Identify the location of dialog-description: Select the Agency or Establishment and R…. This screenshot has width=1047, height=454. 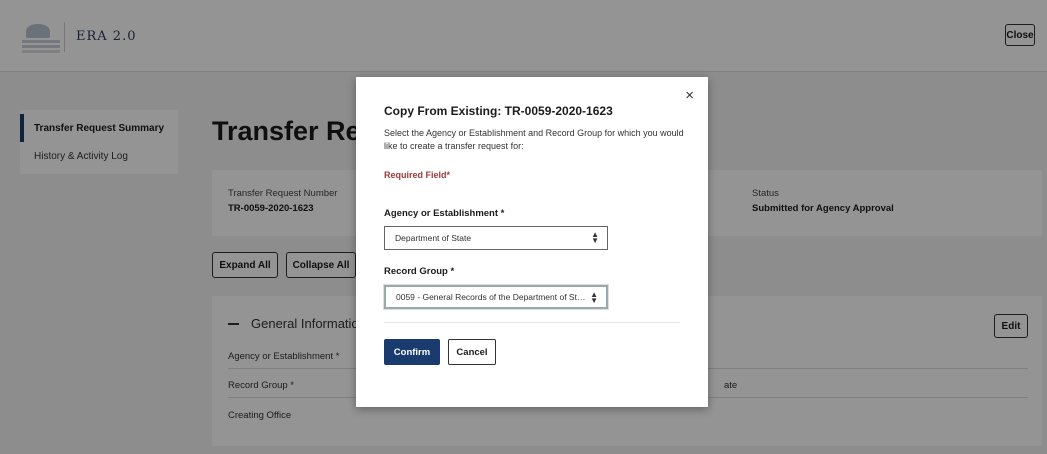
(534, 139).